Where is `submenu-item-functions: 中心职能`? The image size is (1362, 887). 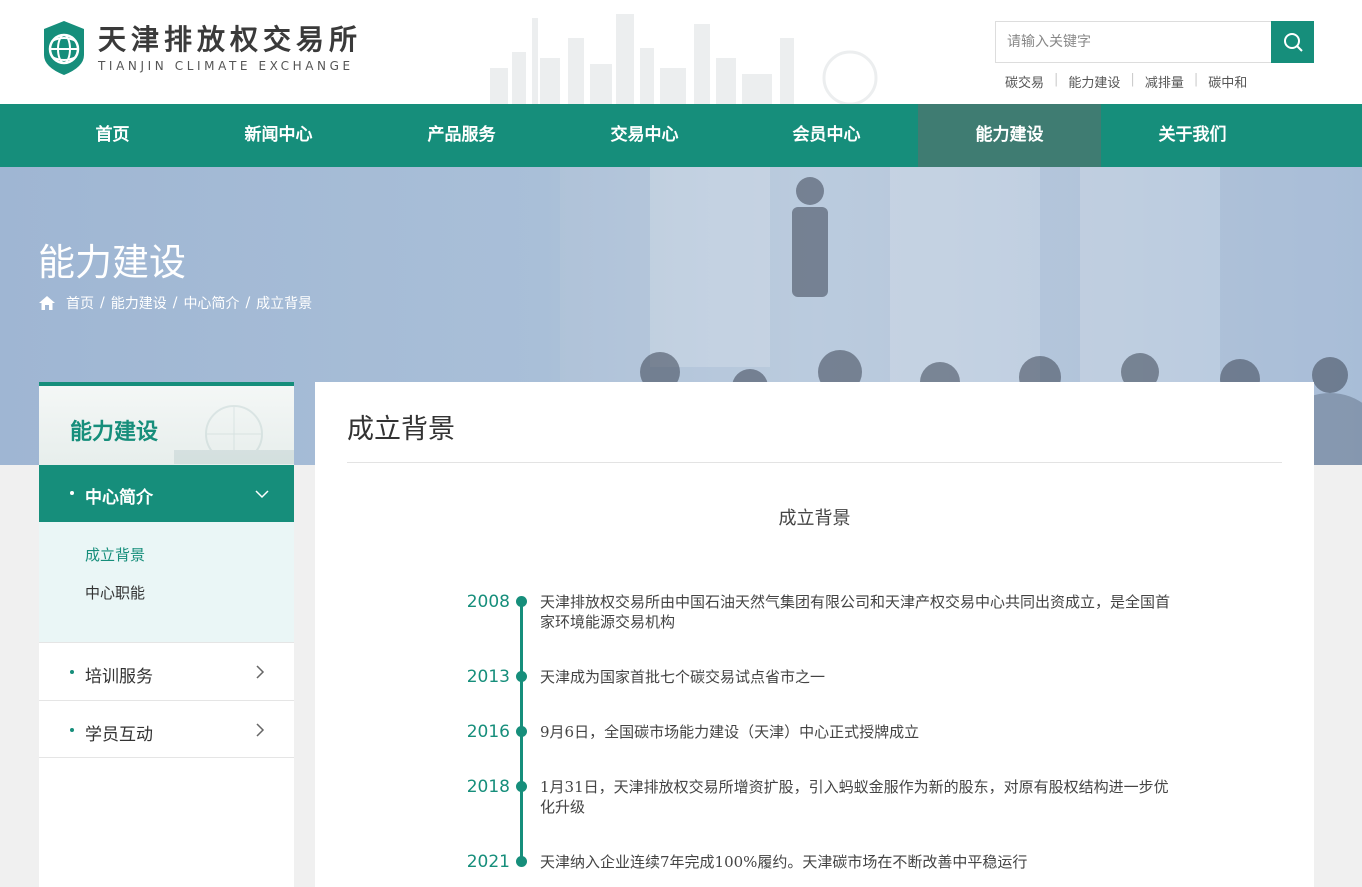
submenu-item-functions: 中心职能 is located at coordinates (115, 592).